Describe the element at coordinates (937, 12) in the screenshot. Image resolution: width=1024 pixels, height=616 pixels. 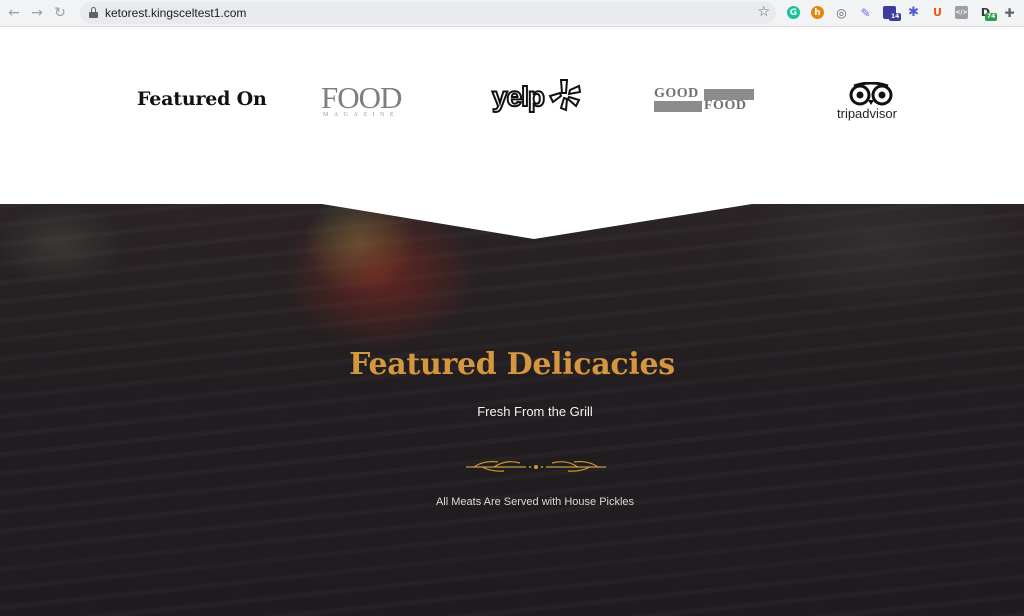
I see `ublock-icon: U` at that location.